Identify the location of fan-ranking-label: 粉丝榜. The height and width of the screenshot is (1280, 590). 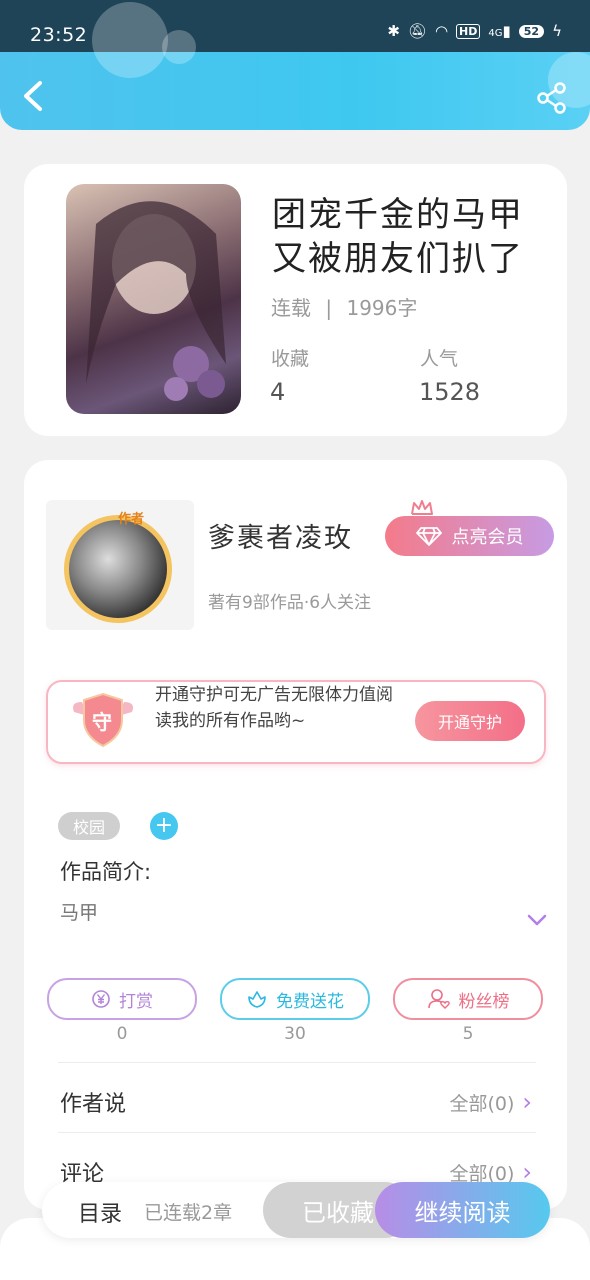
(484, 1001).